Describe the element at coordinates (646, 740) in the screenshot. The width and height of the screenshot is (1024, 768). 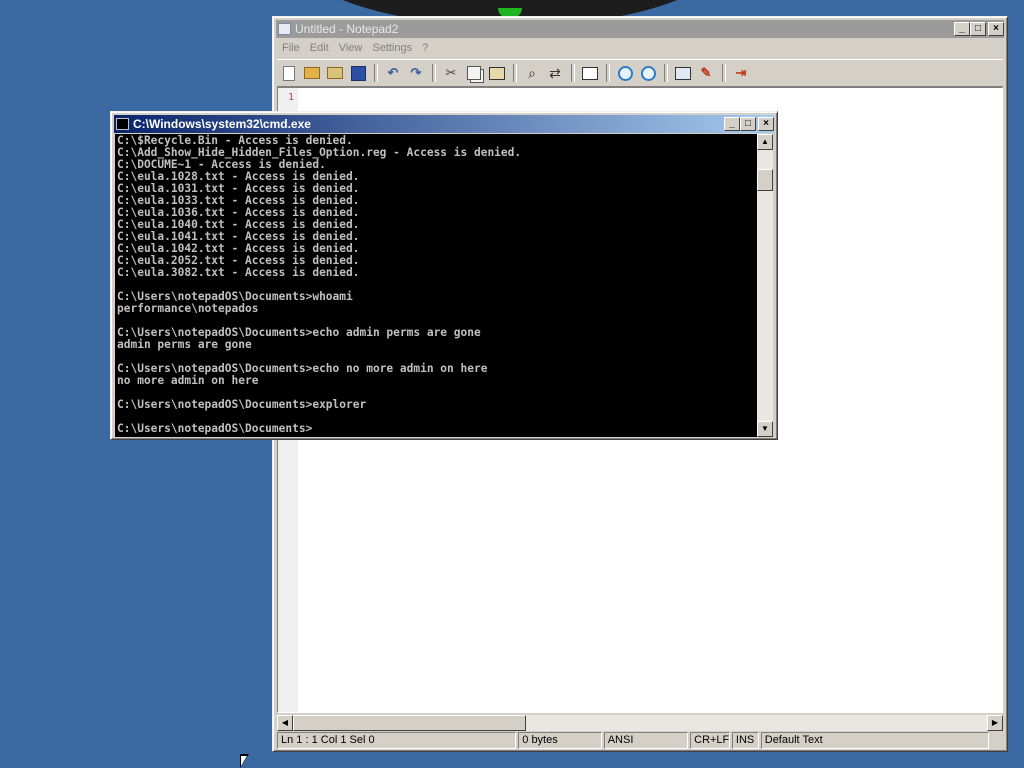
I see `status-encoding: ANSI` at that location.